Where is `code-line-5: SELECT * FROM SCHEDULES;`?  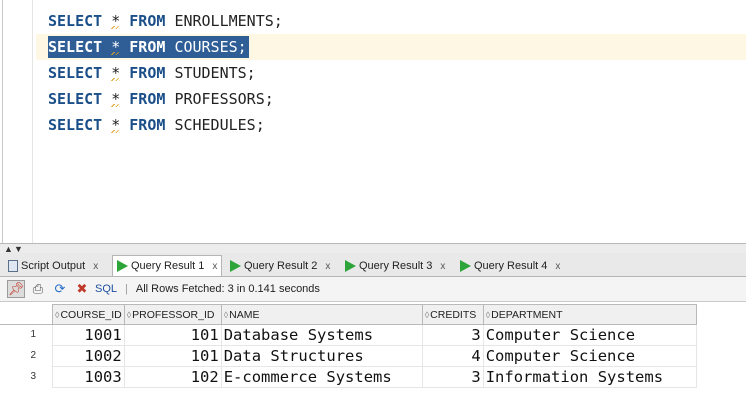 code-line-5: SELECT * FROM SCHEDULES; is located at coordinates (156, 125).